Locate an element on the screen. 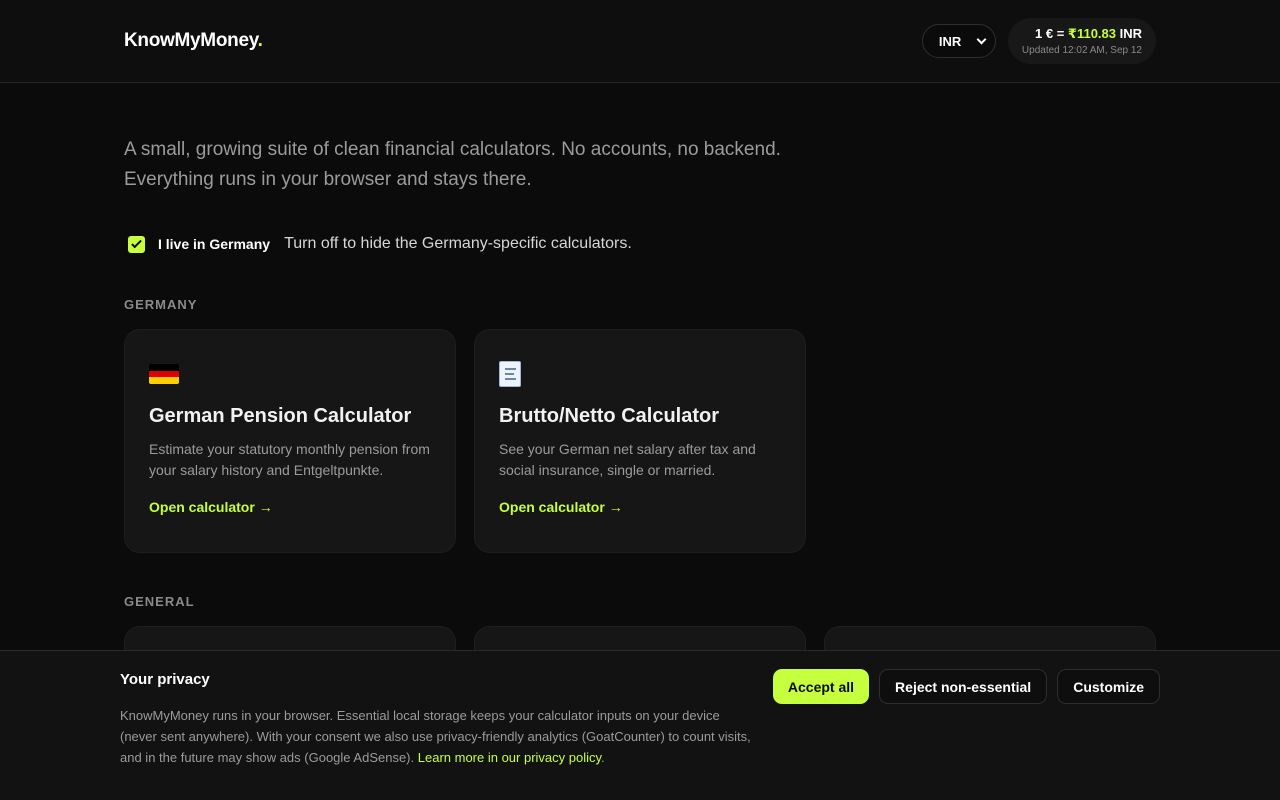  section-title-general: GENERAL is located at coordinates (159, 601).